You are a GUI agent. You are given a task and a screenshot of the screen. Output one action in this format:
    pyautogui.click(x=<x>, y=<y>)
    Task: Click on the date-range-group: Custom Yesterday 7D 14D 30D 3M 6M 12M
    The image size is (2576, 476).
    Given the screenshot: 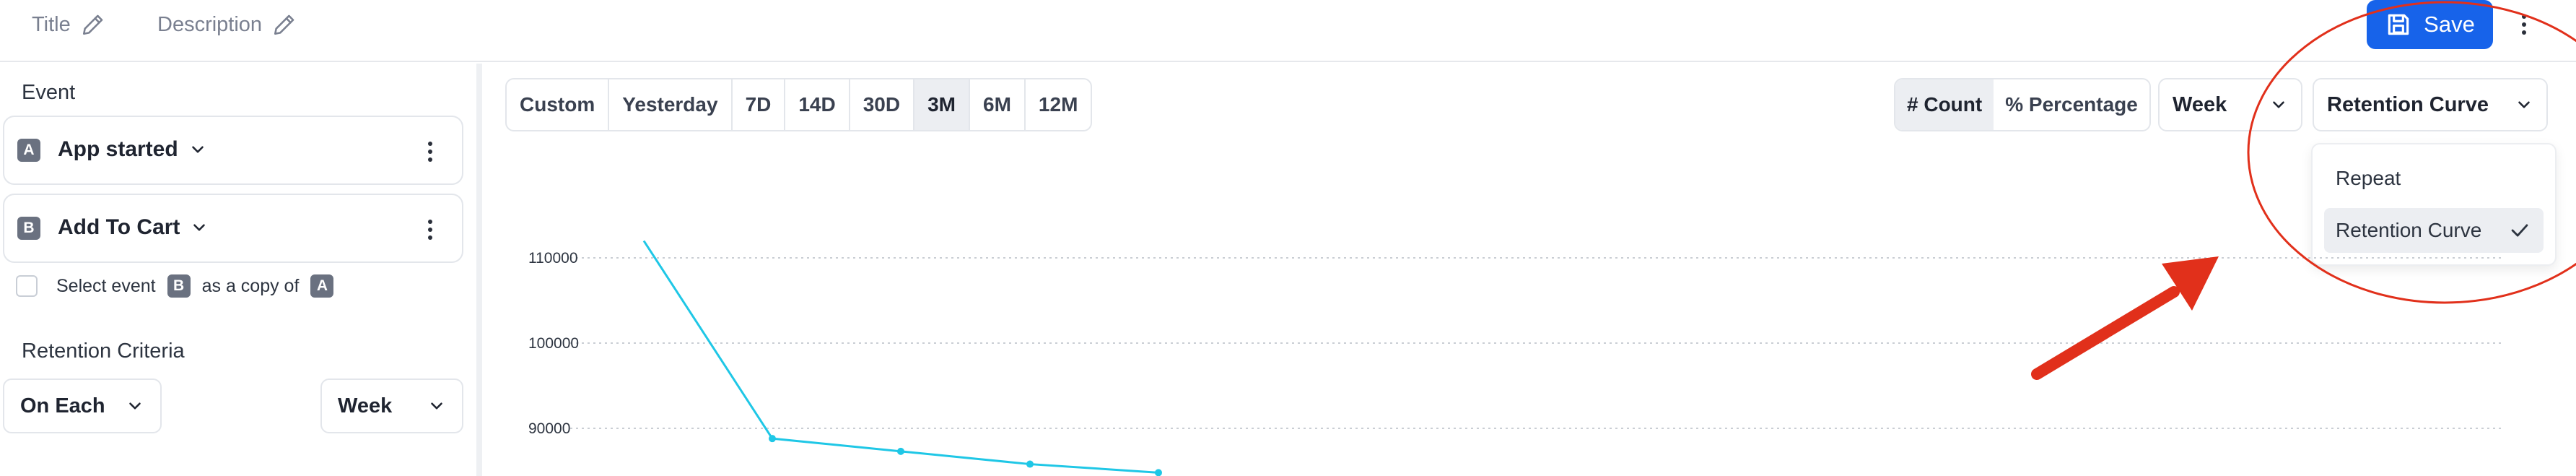 What is the action you would take?
    pyautogui.click(x=799, y=104)
    